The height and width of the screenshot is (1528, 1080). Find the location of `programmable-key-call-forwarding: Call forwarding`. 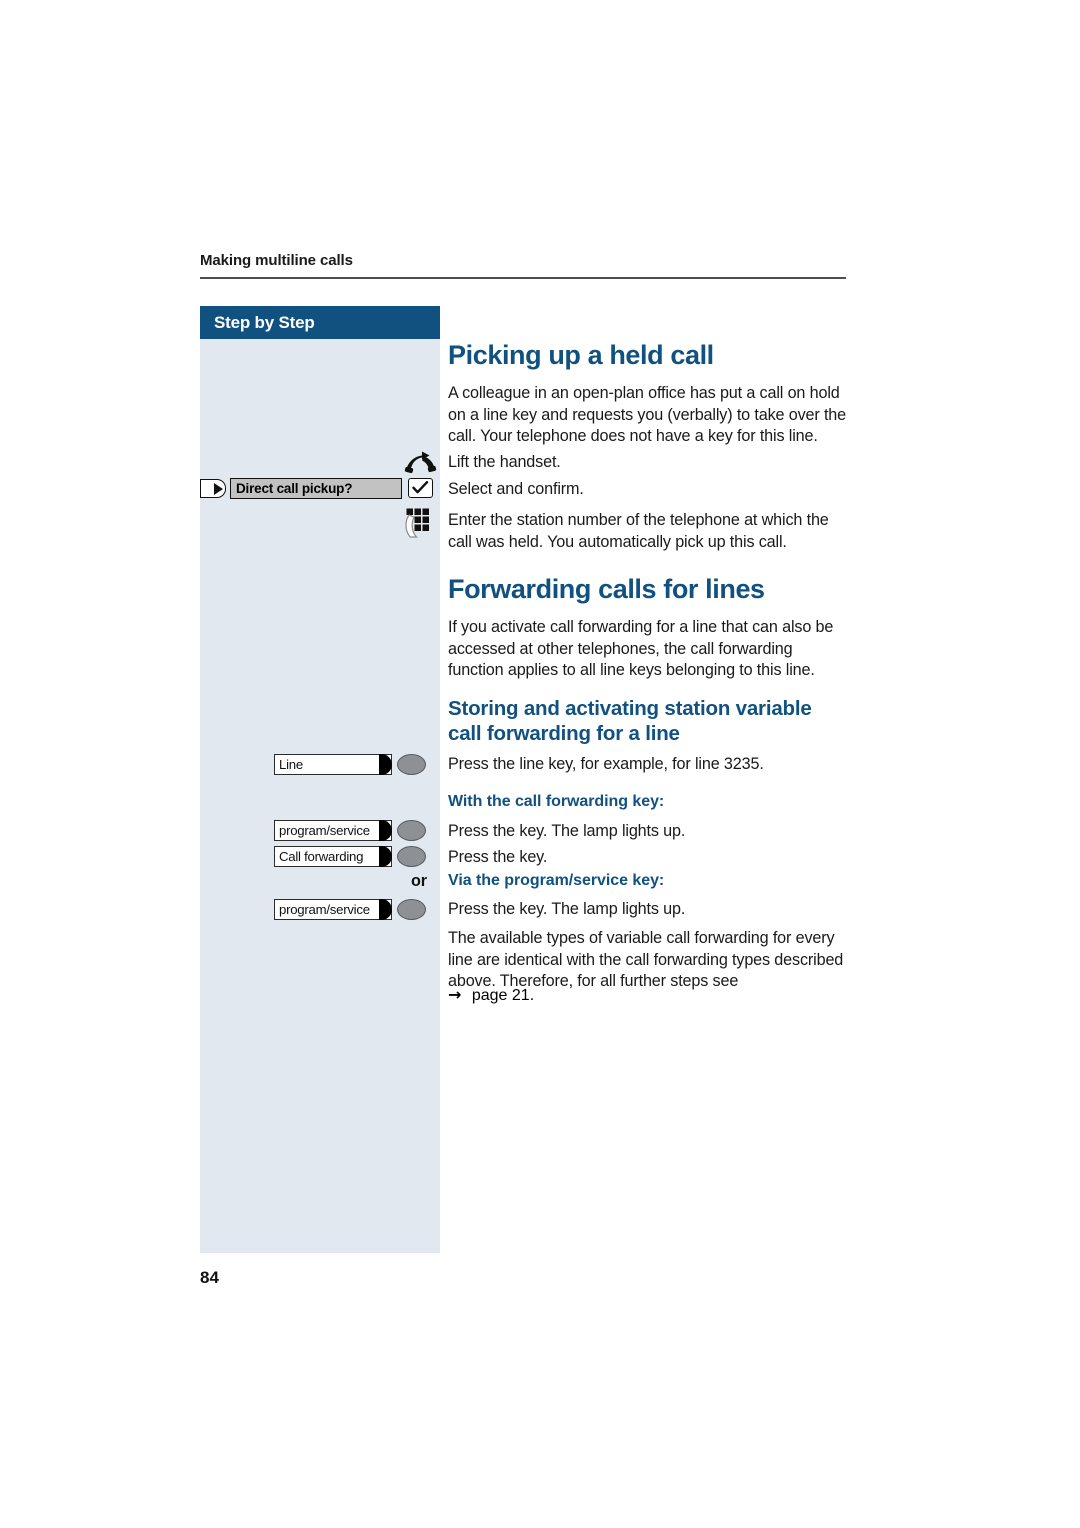

programmable-key-call-forwarding: Call forwarding is located at coordinates (350, 856).